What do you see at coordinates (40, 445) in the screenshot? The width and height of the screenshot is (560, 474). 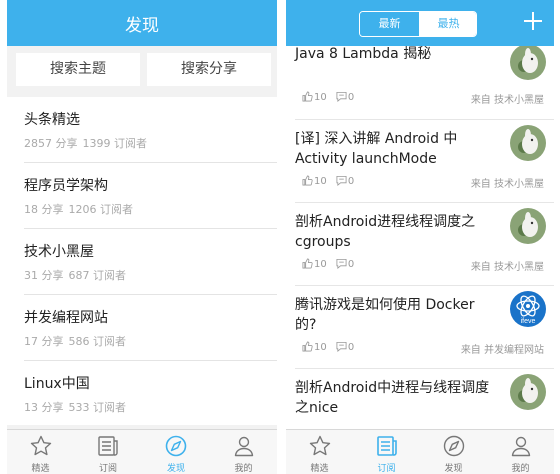 I see `star-icon` at bounding box center [40, 445].